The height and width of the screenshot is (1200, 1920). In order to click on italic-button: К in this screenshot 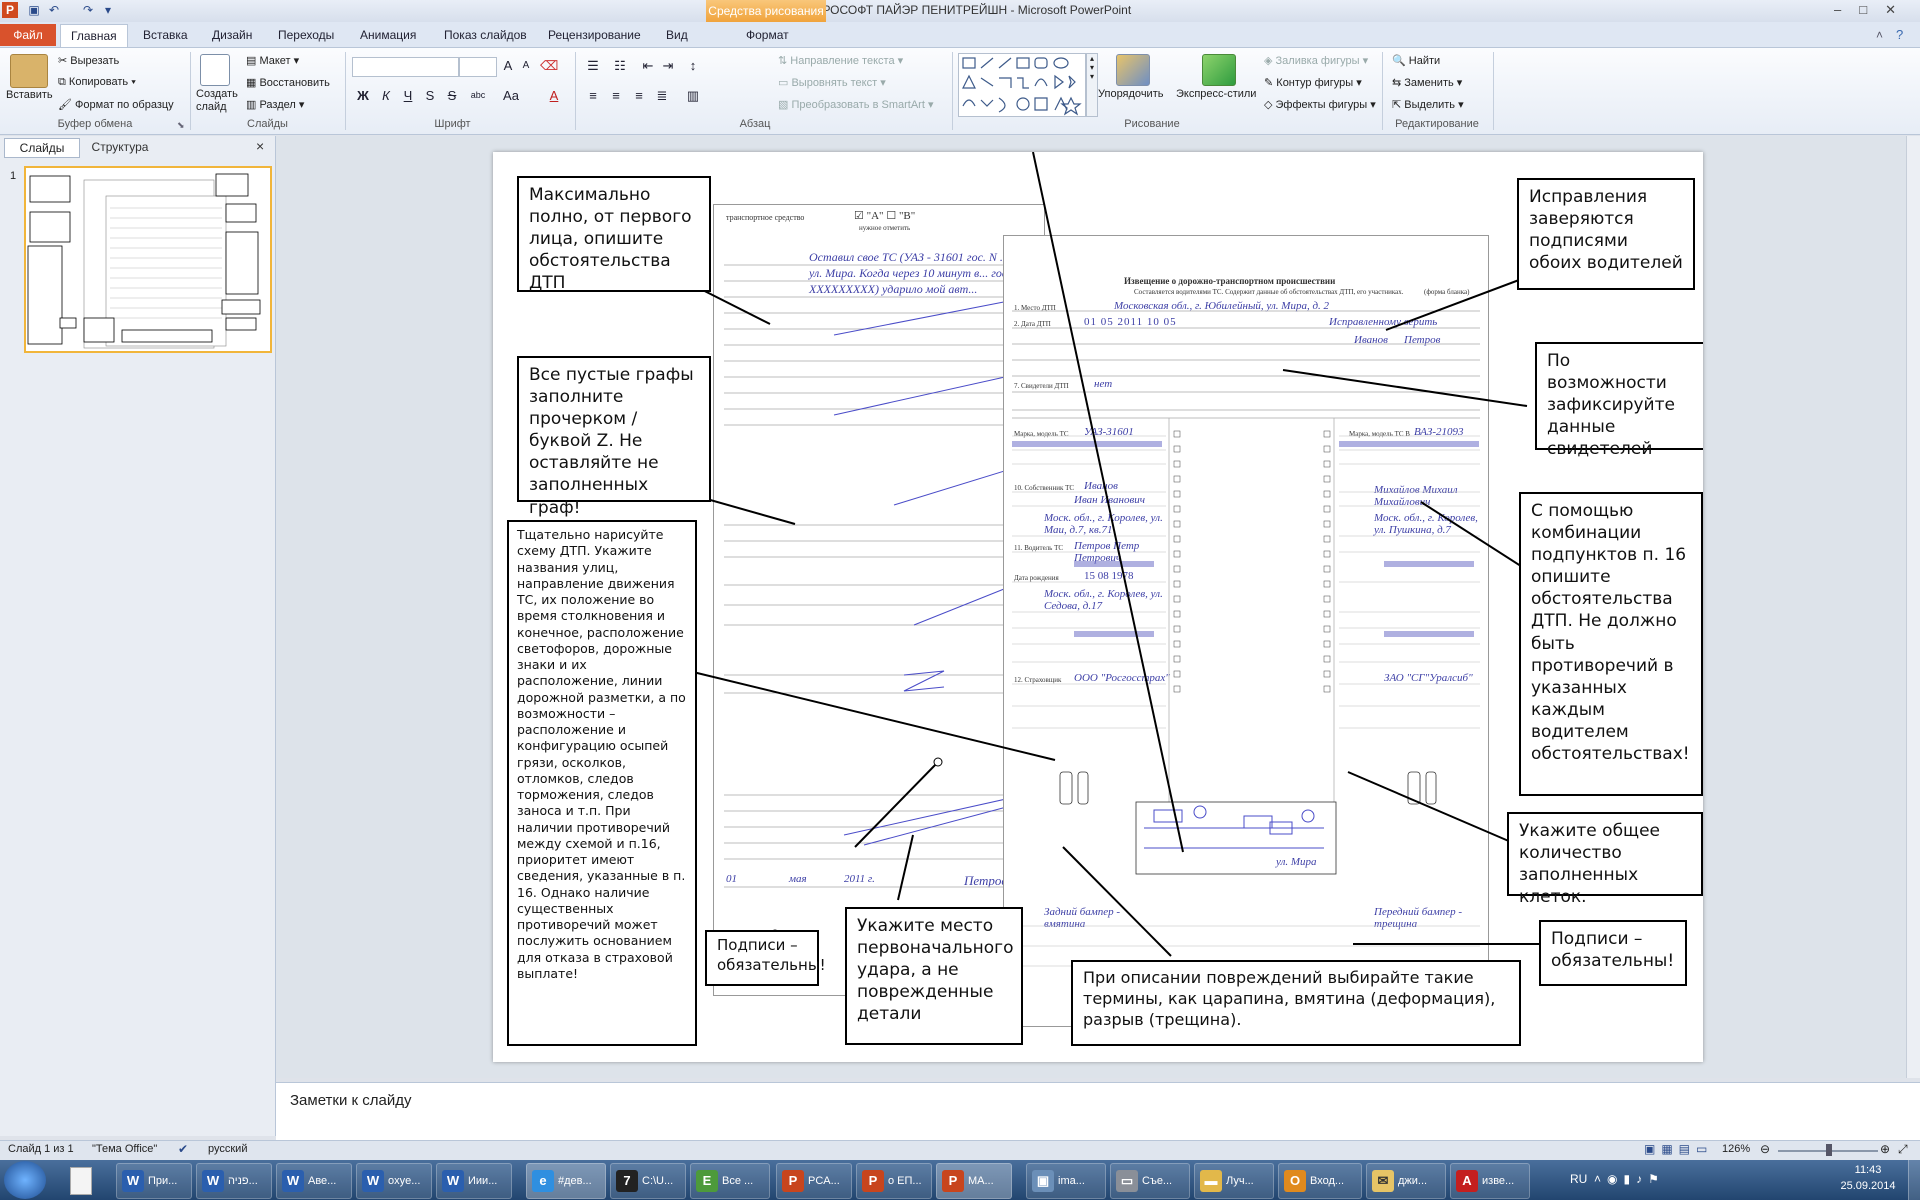, I will do `click(386, 95)`.